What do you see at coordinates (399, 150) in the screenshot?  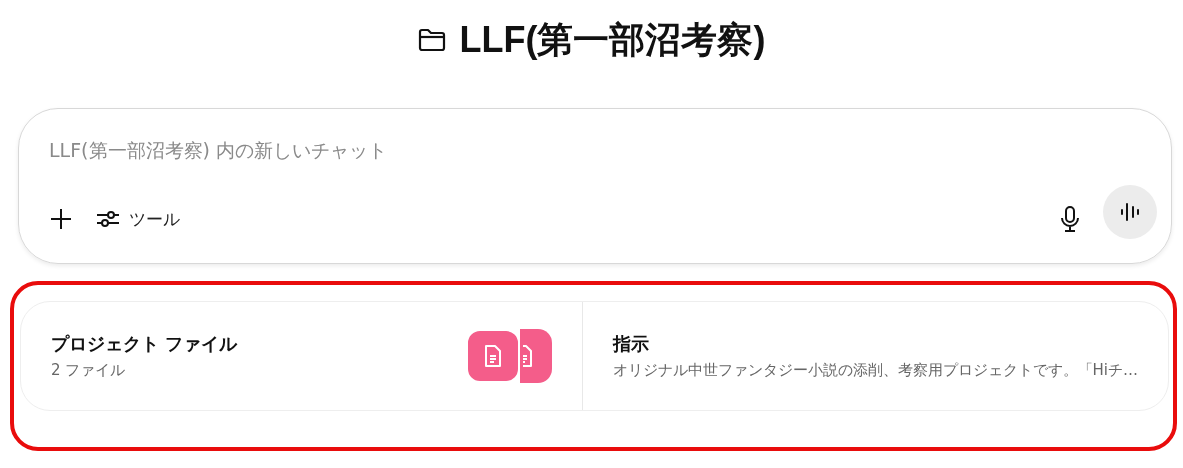 I see `chat-input: LLF(第一部沼考察) 内の新しいチャット` at bounding box center [399, 150].